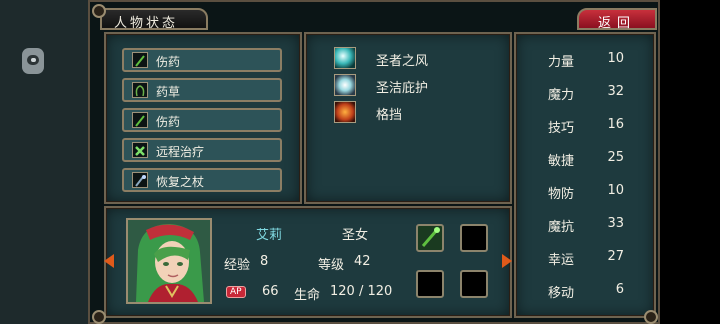 The height and width of the screenshot is (324, 720). Describe the element at coordinates (33, 61) in the screenshot. I see `assistant-bubble-icon` at that location.